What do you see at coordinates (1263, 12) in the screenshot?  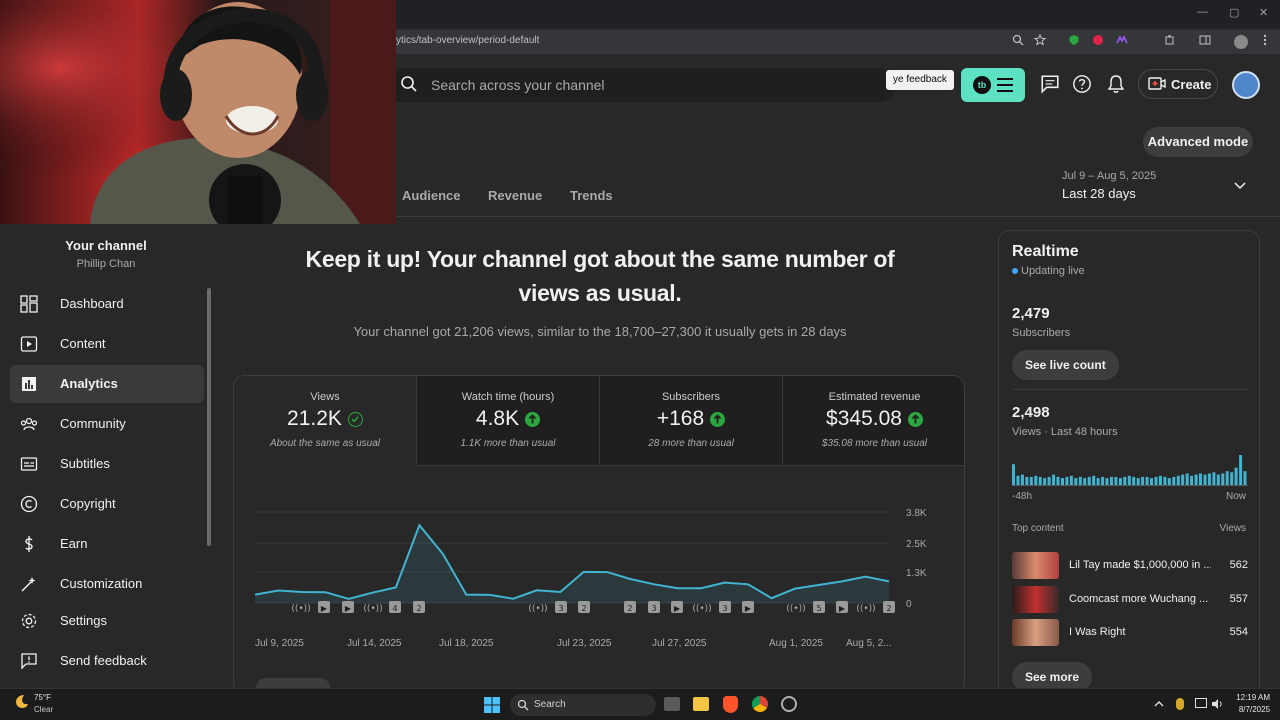 I see `close-window-button: ✕` at bounding box center [1263, 12].